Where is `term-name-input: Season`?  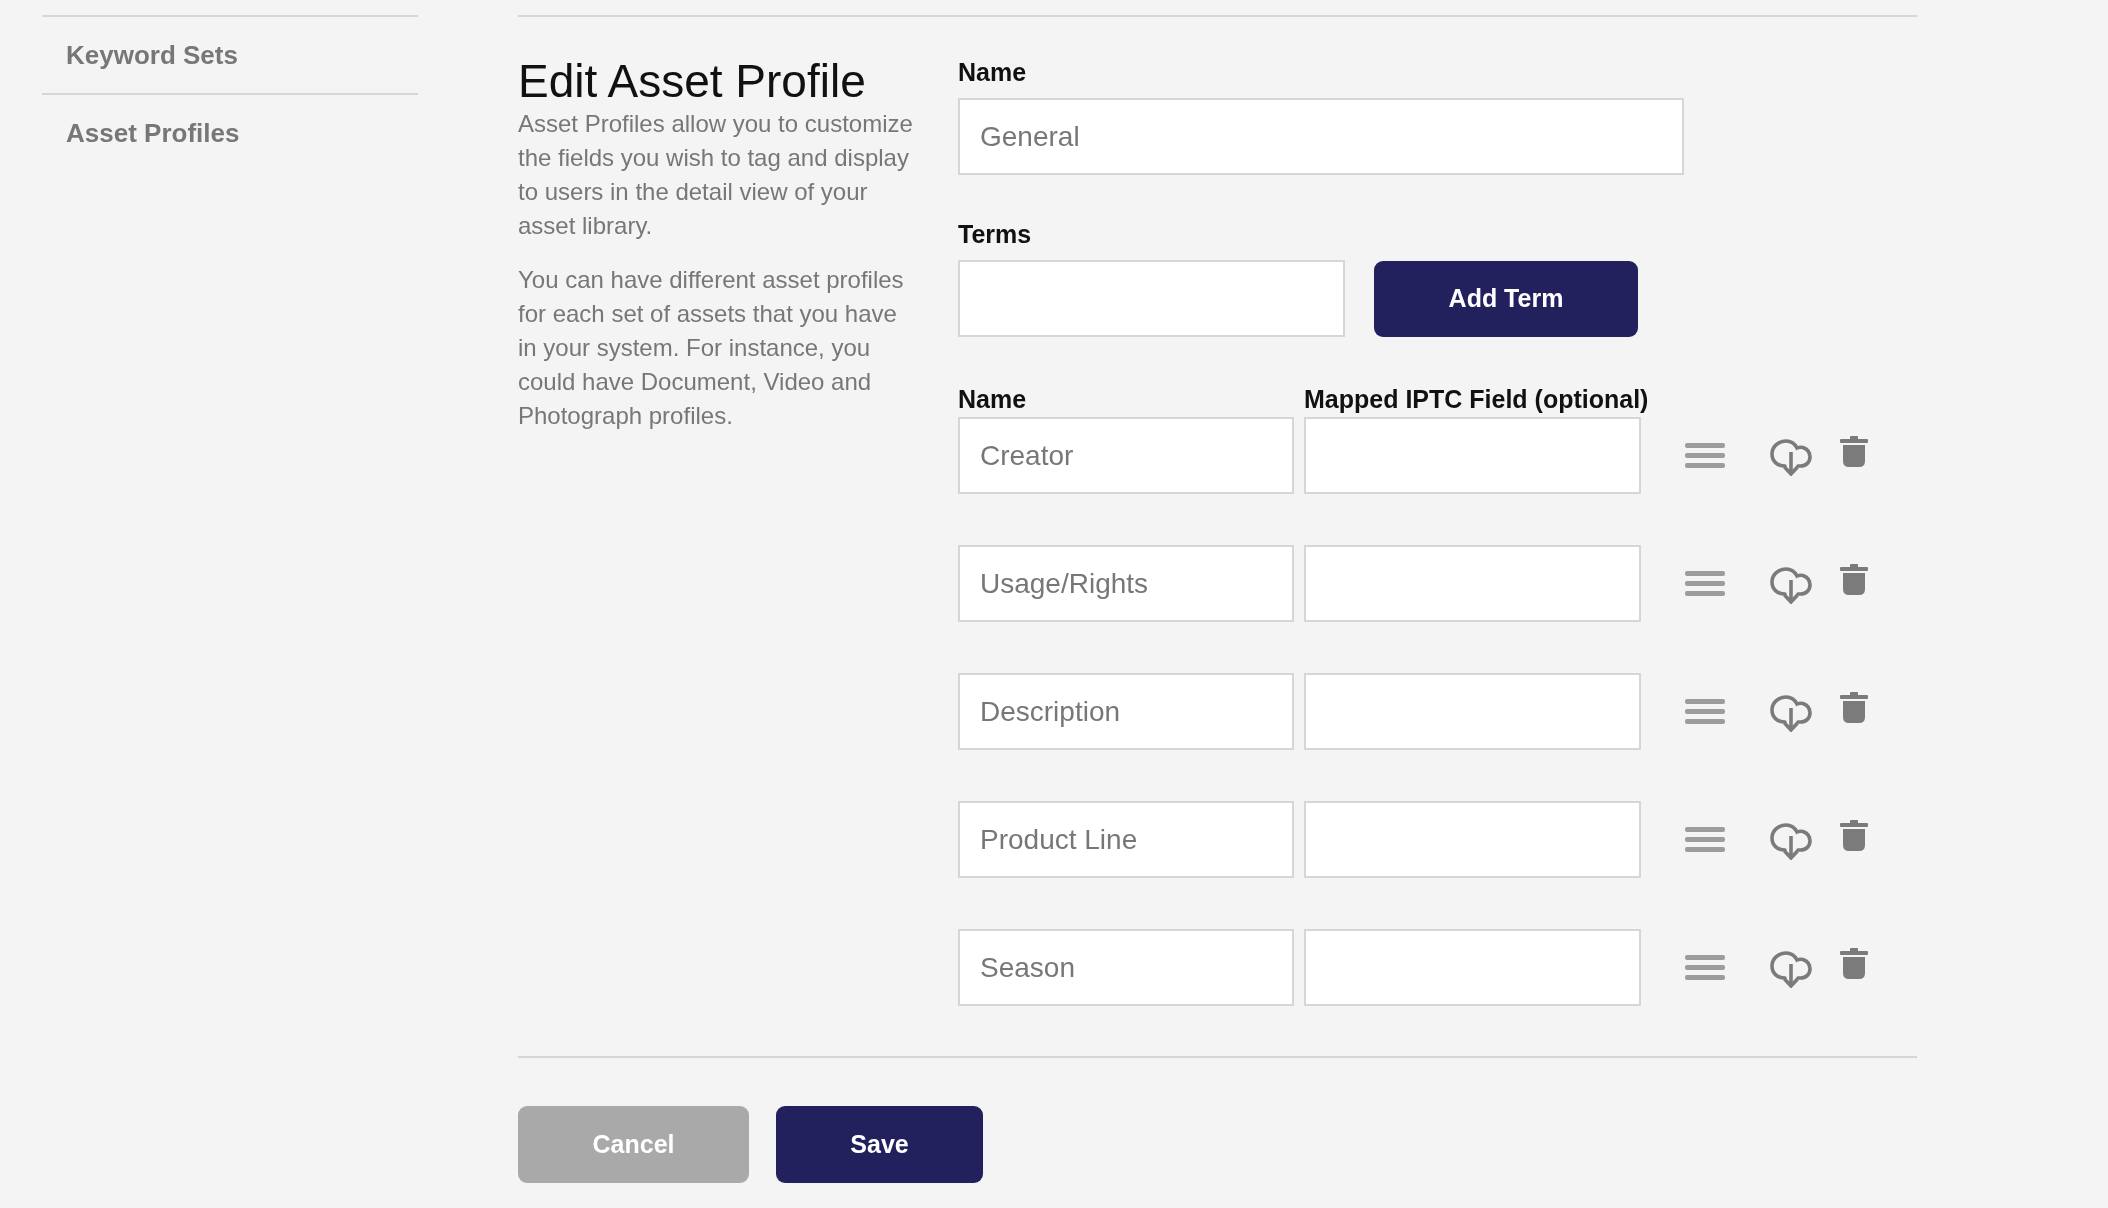
term-name-input: Season is located at coordinates (1126, 967).